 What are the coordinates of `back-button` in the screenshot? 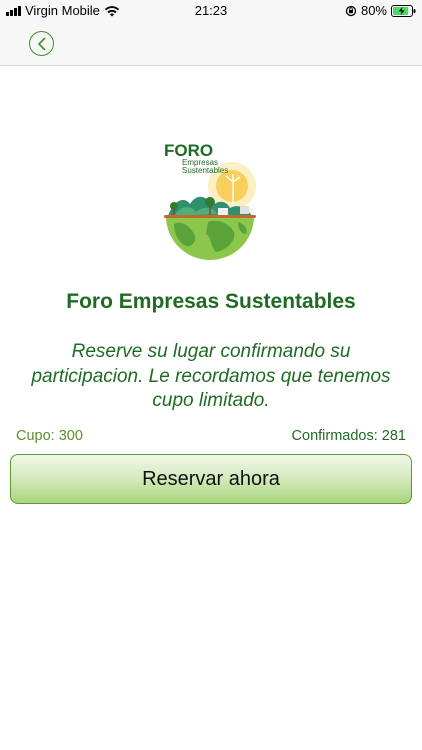 It's located at (41, 43).